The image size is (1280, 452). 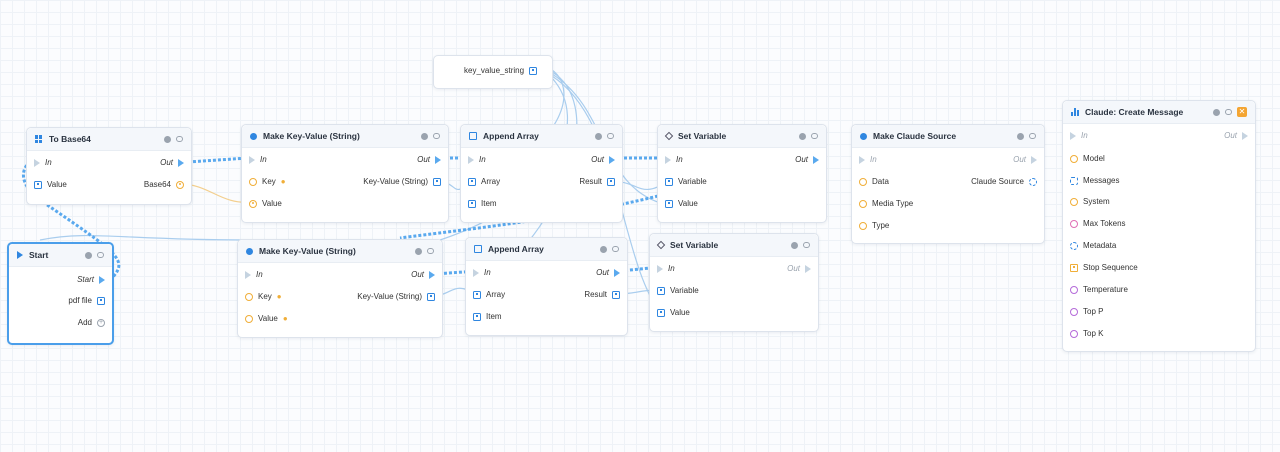 I want to click on node-set-variable-2: Set Variable In Out Variable Value, so click(x=734, y=282).